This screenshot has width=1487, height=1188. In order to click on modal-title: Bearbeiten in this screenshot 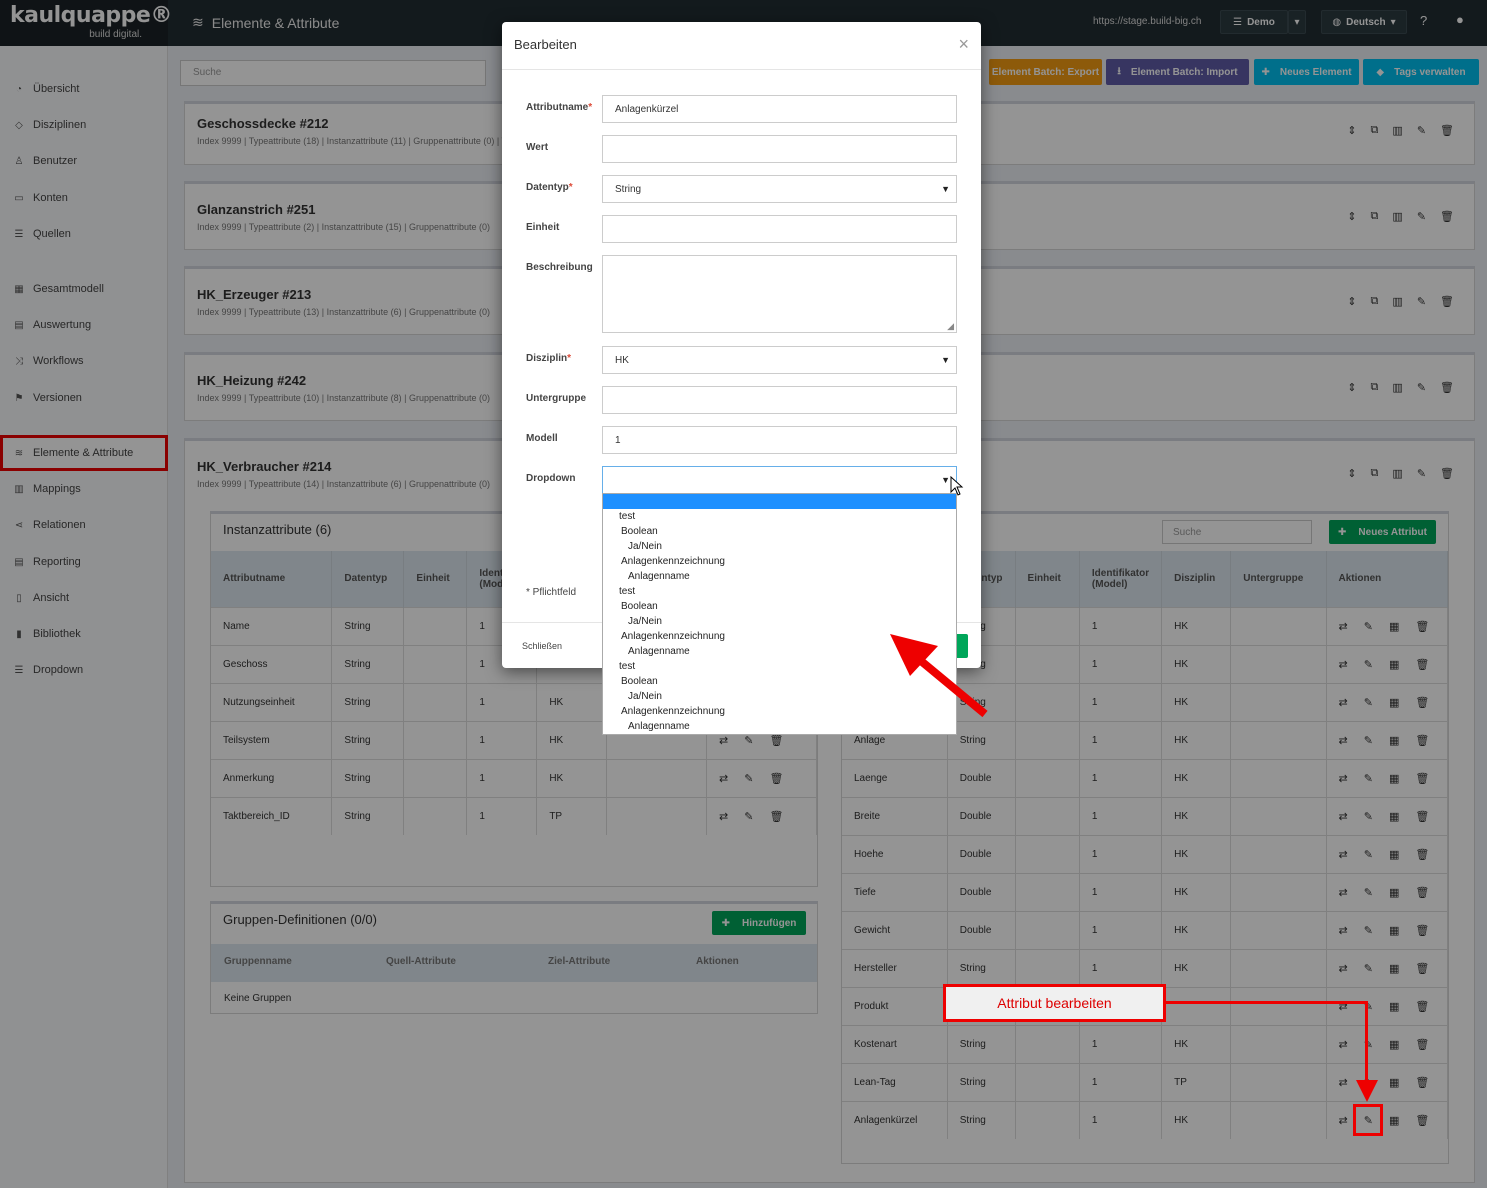, I will do `click(545, 44)`.